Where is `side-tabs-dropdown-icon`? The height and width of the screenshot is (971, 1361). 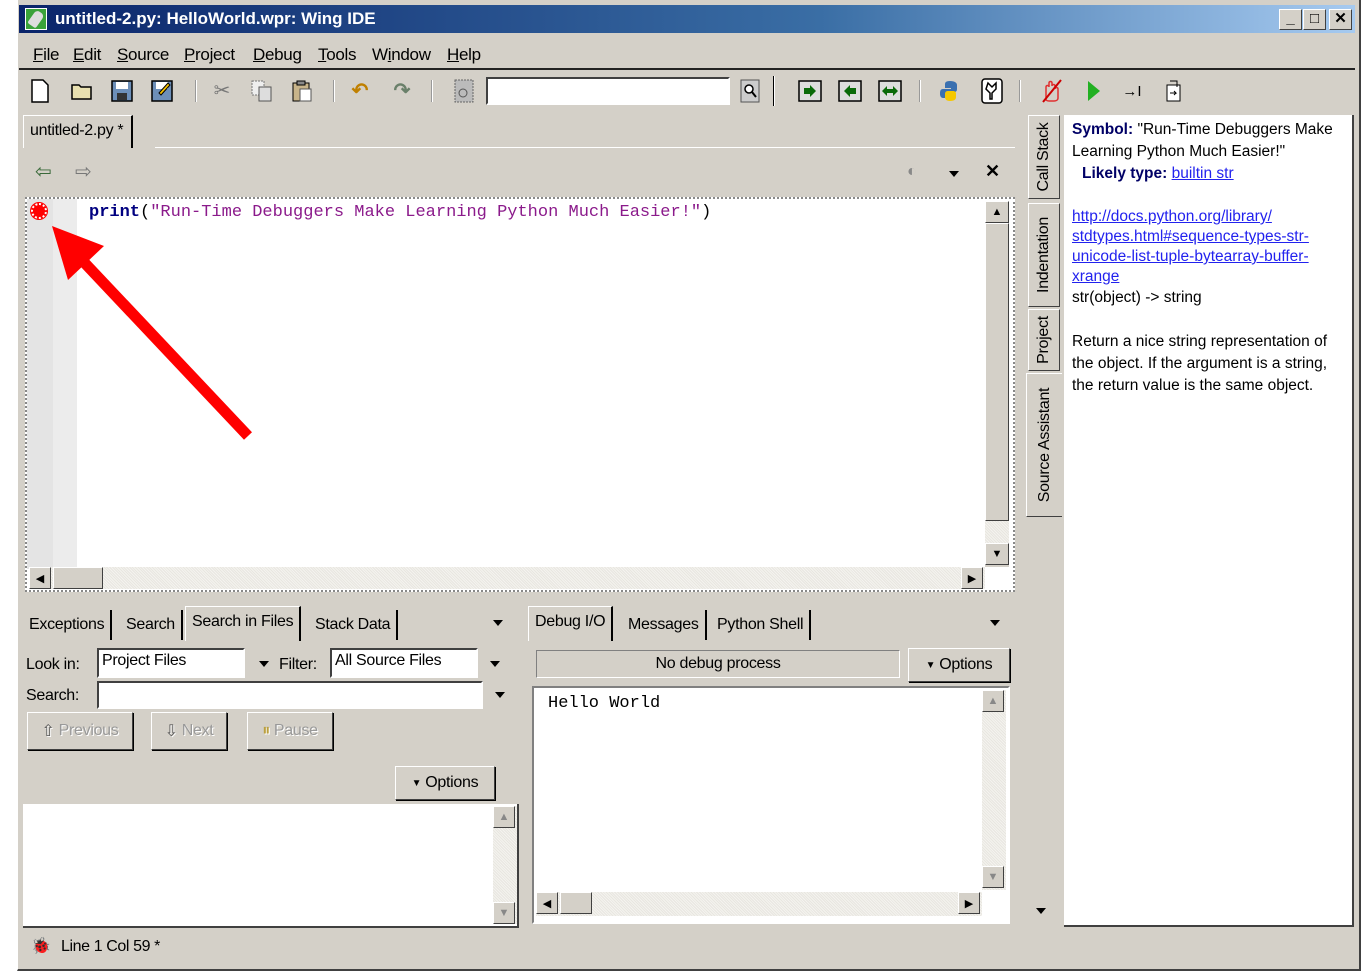 side-tabs-dropdown-icon is located at coordinates (1041, 911).